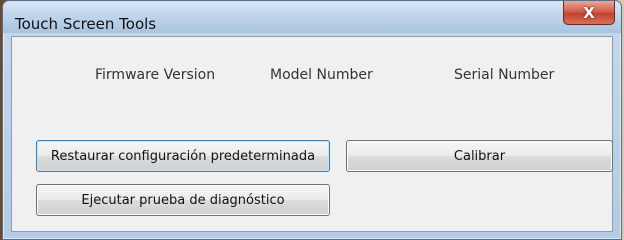 This screenshot has height=240, width=624. What do you see at coordinates (86, 24) in the screenshot?
I see `window-title: Touch Screen Tools` at bounding box center [86, 24].